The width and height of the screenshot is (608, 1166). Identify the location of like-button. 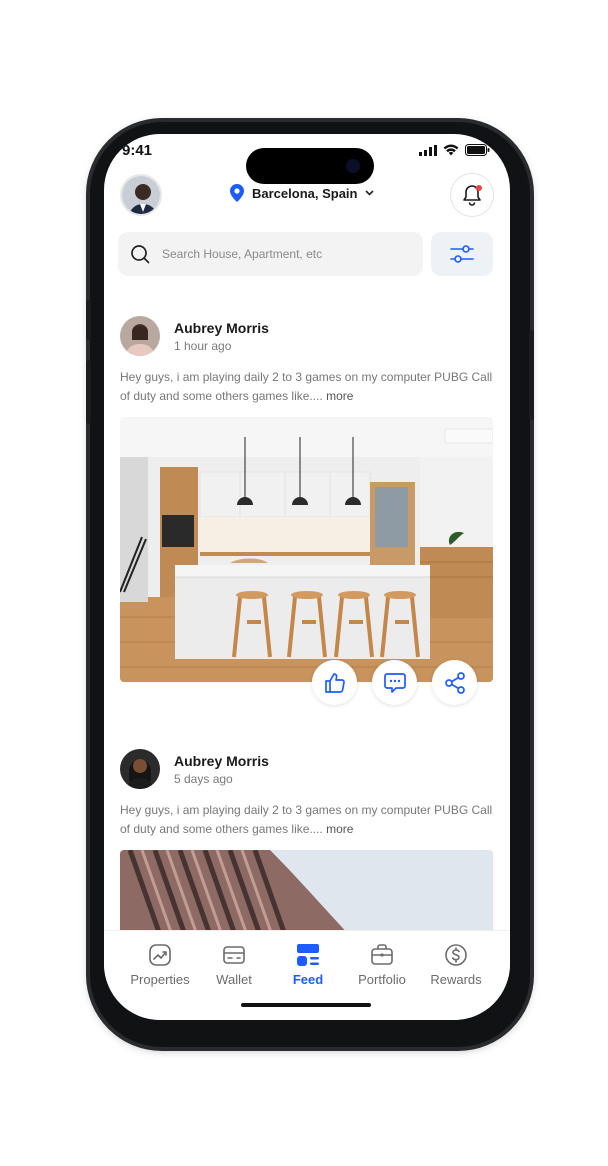
(334, 682).